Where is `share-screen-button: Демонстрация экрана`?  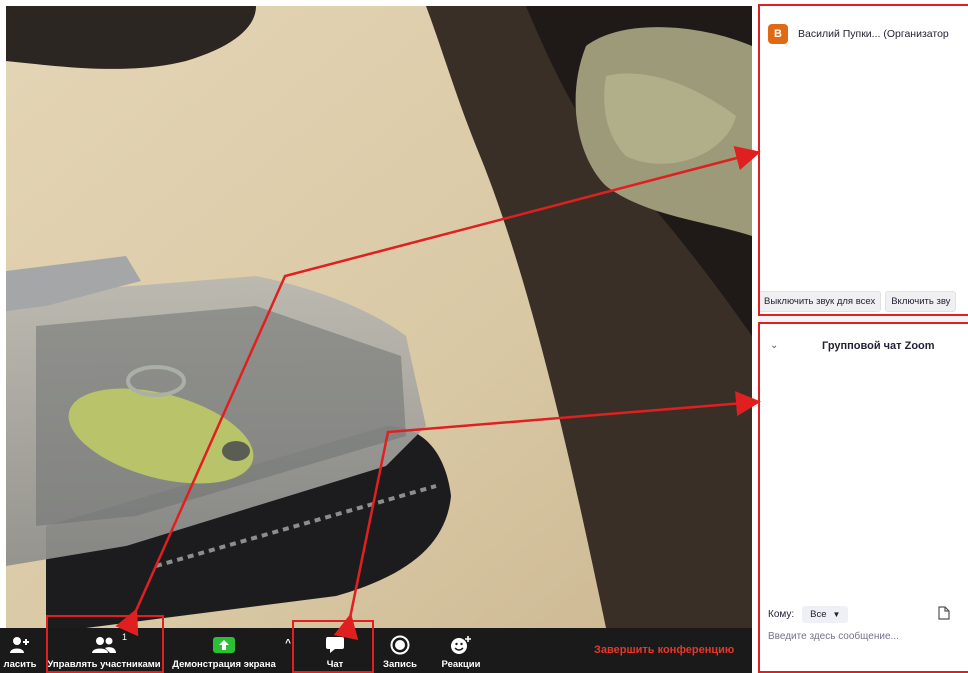 share-screen-button: Демонстрация экрана is located at coordinates (224, 650).